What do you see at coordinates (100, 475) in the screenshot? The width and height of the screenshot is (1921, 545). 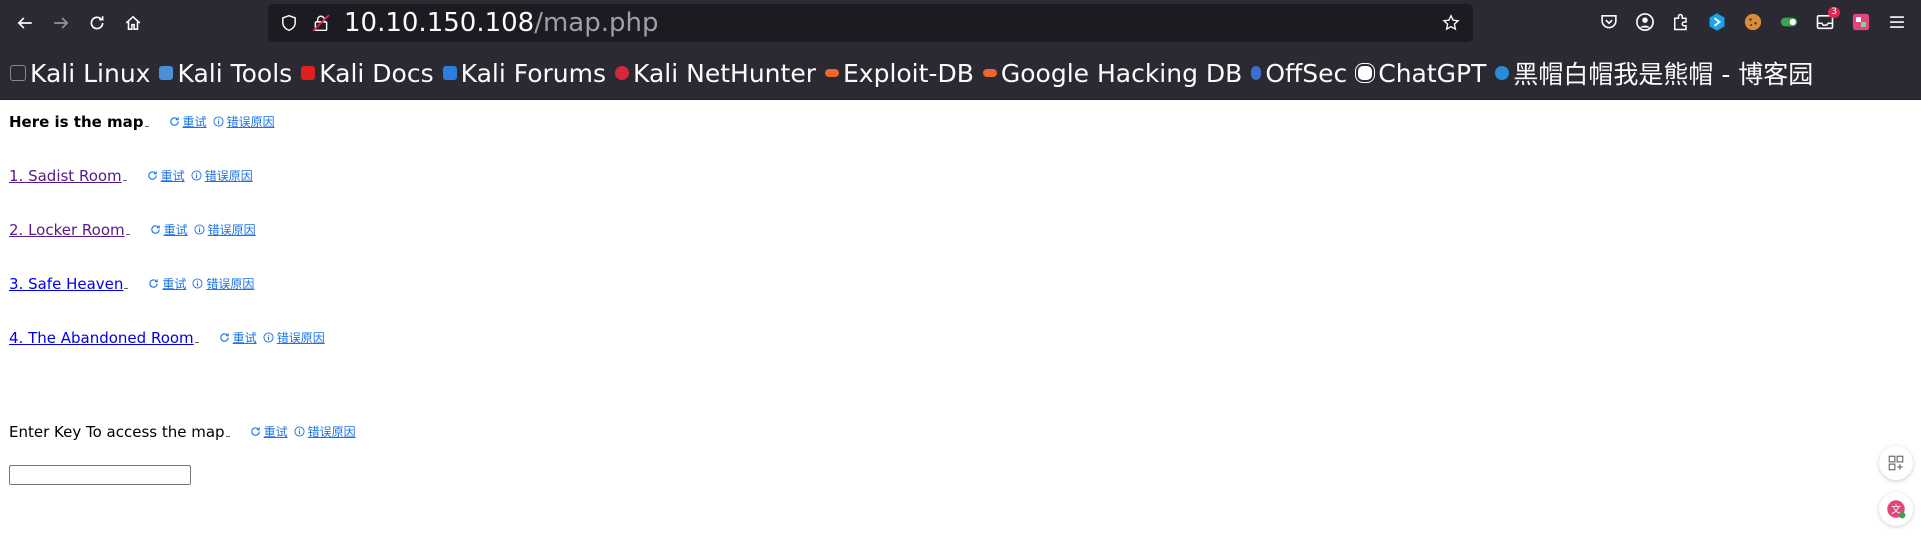 I see `key-input` at bounding box center [100, 475].